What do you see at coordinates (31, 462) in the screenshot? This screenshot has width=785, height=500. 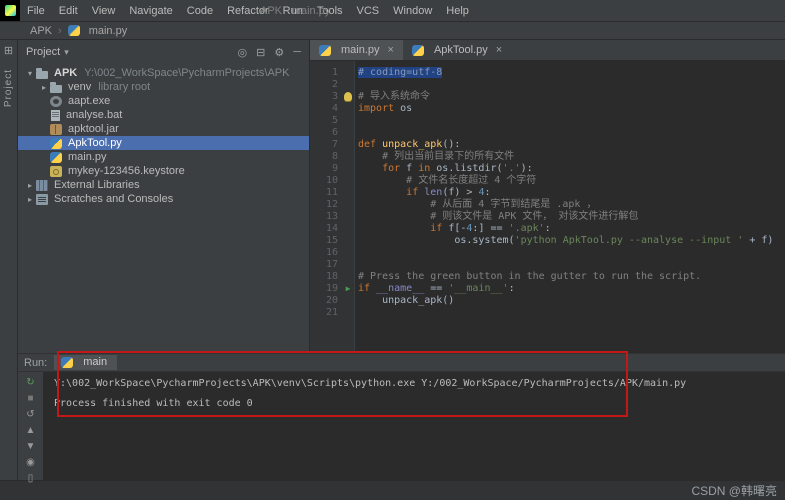 I see `pin-icon: ◉` at bounding box center [31, 462].